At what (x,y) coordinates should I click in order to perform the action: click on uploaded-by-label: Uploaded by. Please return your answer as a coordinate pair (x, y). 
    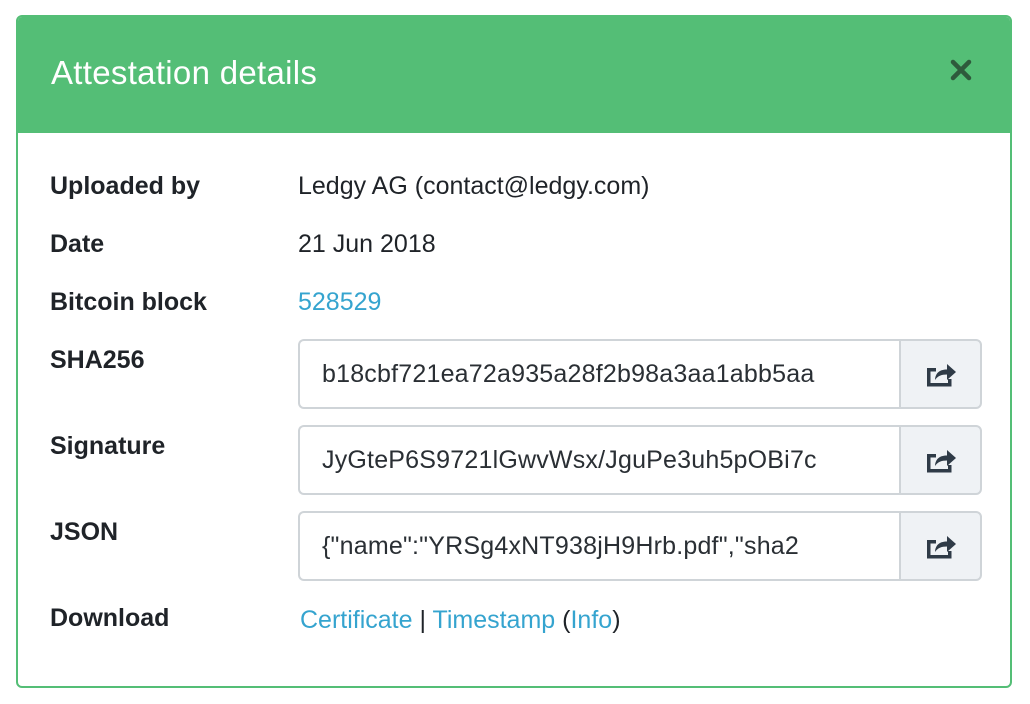
    Looking at the image, I should click on (125, 186).